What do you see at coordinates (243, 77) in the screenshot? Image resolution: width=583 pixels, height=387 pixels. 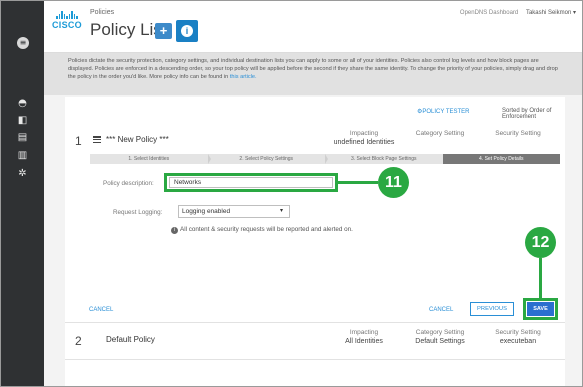 I see `article-link: this article.` at bounding box center [243, 77].